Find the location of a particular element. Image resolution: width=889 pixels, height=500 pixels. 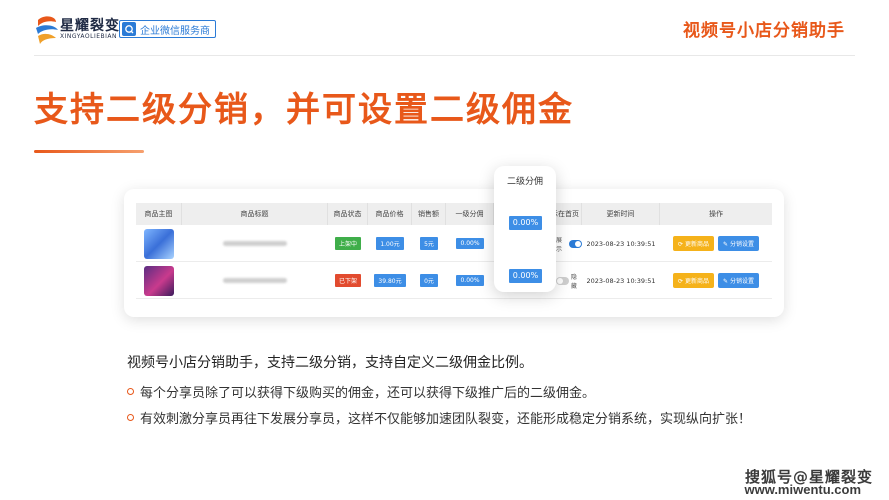

level2-header: 二级分佣 is located at coordinates (524, 182).